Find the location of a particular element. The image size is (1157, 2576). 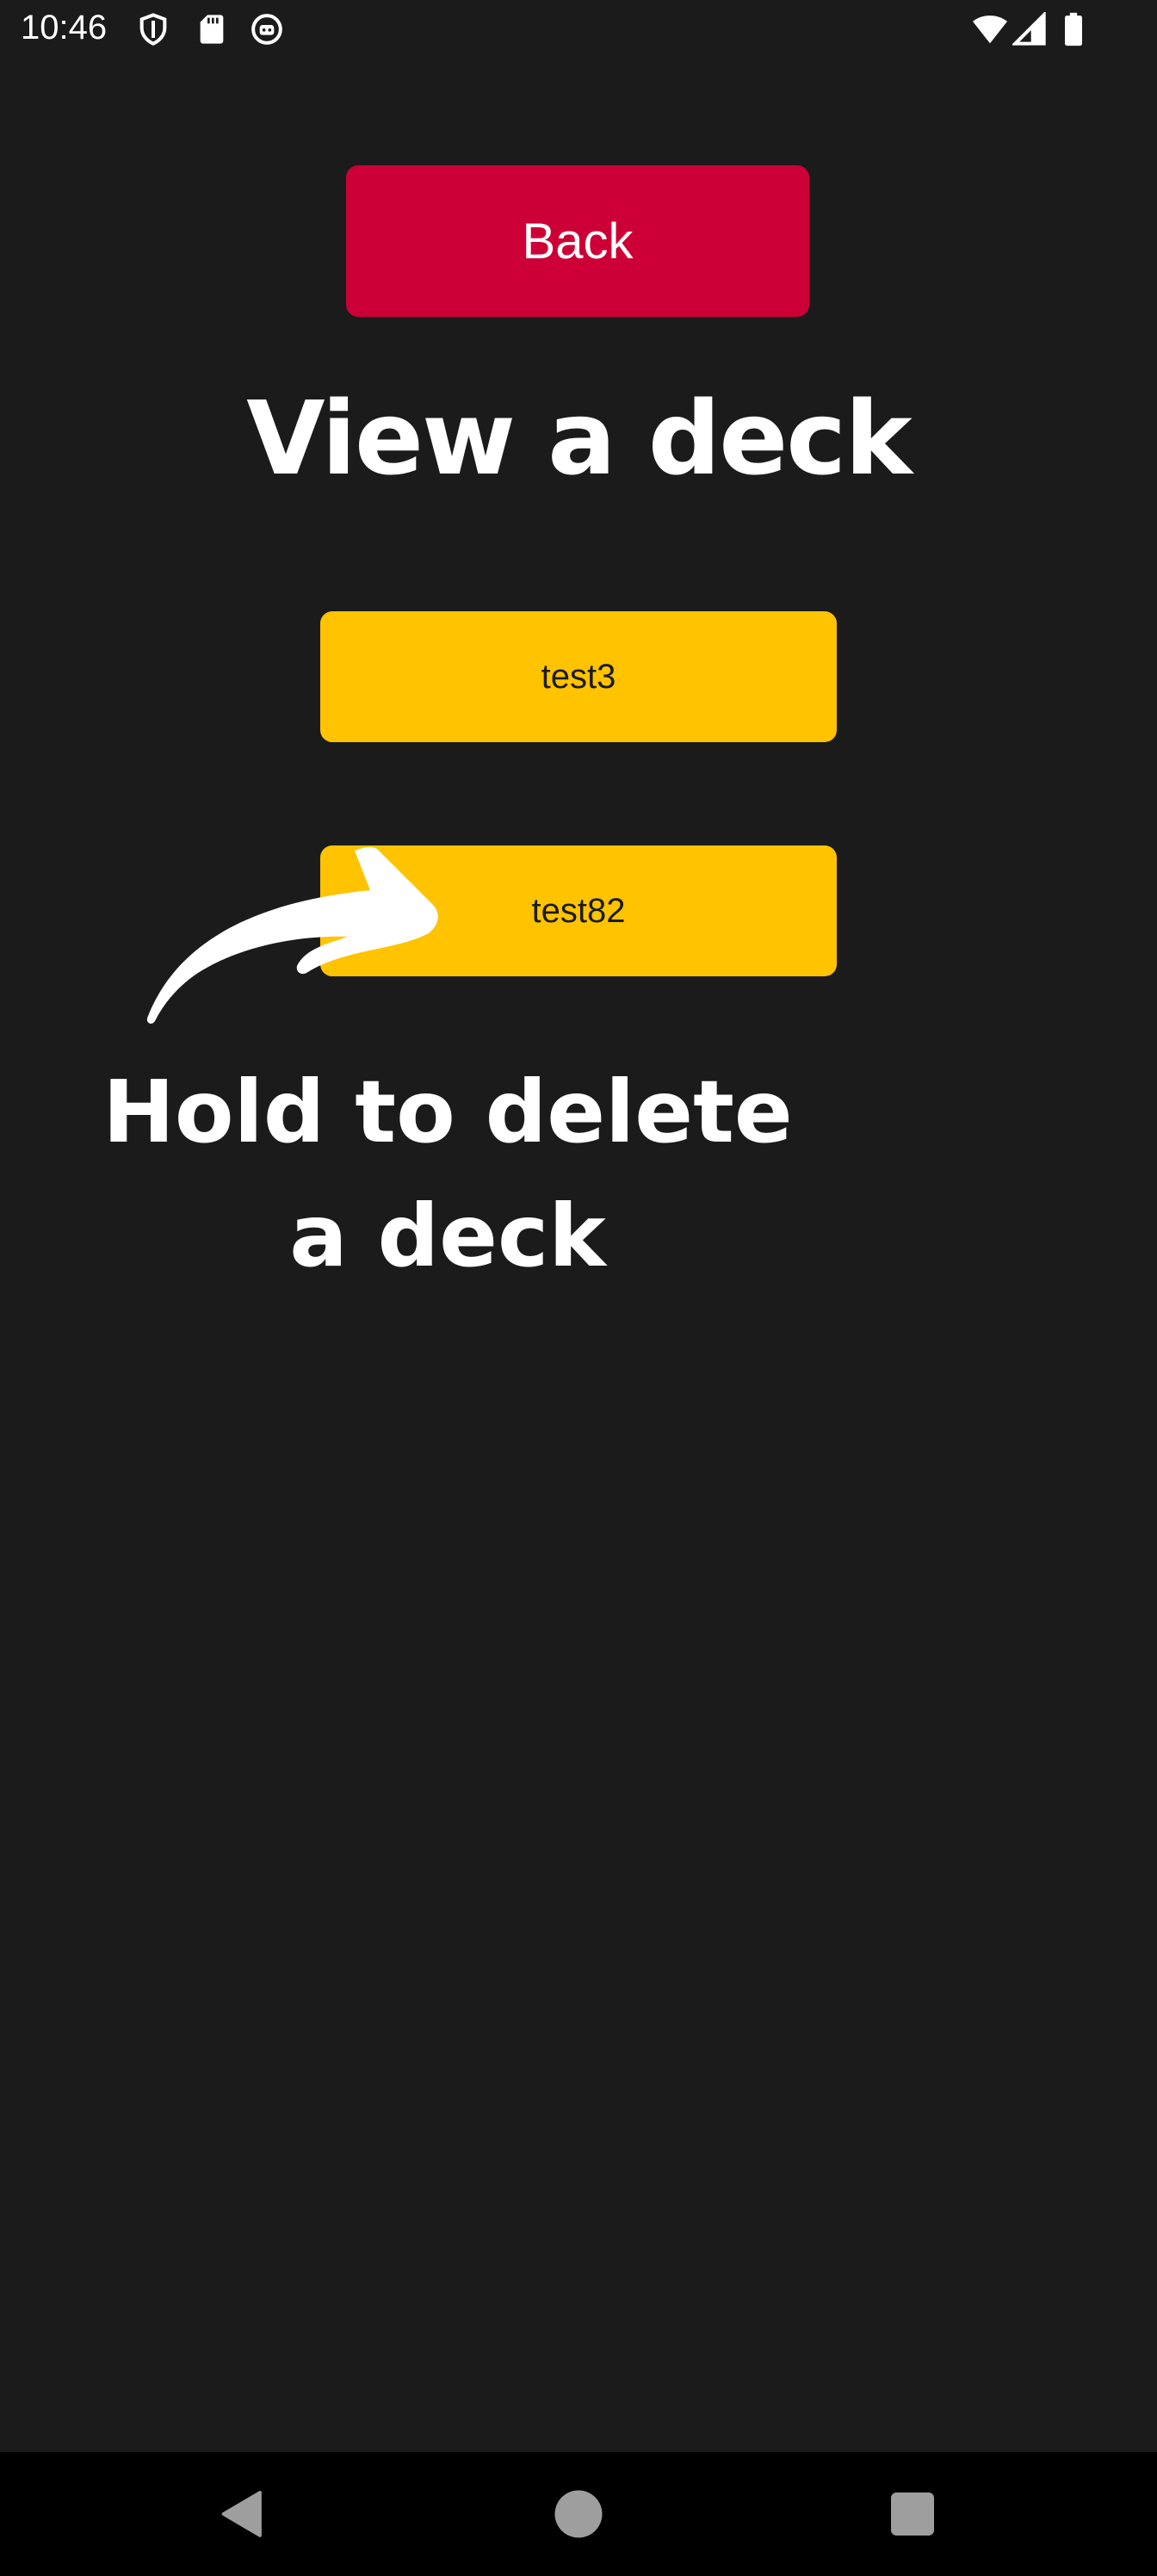

curved-arrow-icon is located at coordinates (292, 935).